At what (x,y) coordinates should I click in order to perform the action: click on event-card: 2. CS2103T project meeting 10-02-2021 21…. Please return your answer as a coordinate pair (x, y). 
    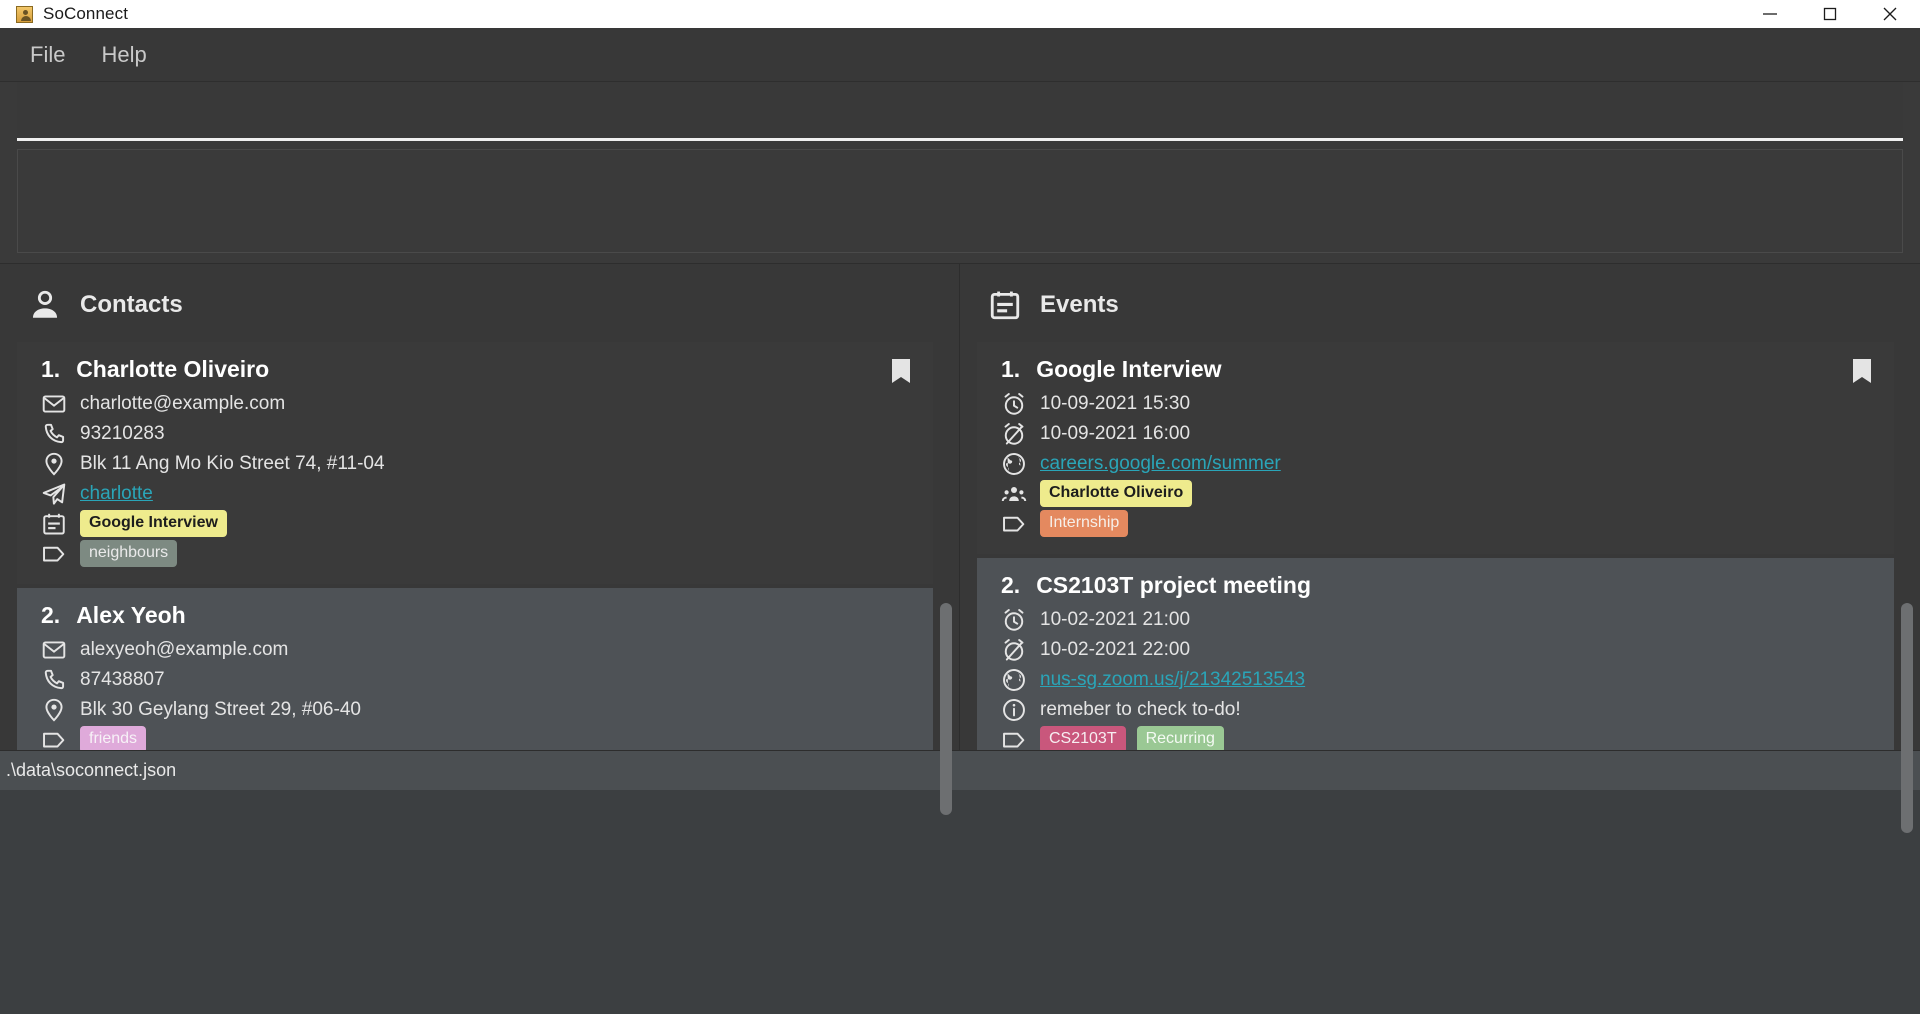
    Looking at the image, I should click on (1435, 654).